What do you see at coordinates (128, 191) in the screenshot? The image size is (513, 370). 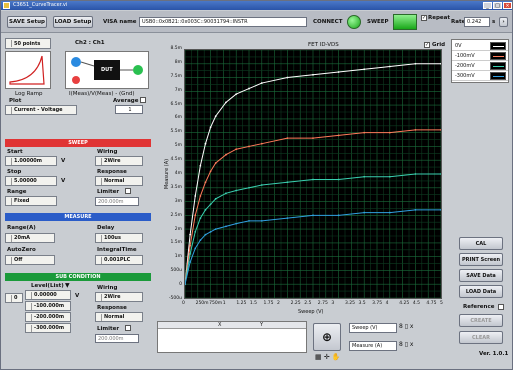 I see `limiter-checkbox` at bounding box center [128, 191].